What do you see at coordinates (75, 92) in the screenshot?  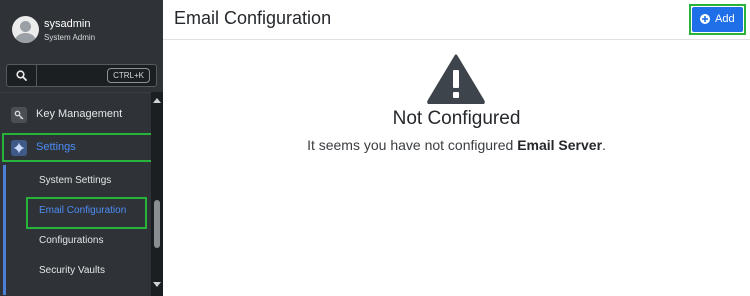 I see `divider` at bounding box center [75, 92].